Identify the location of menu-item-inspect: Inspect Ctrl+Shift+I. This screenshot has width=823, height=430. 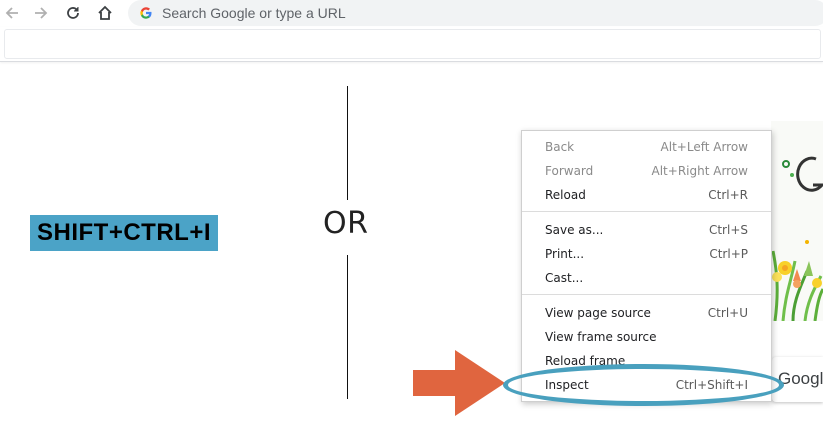
(646, 385).